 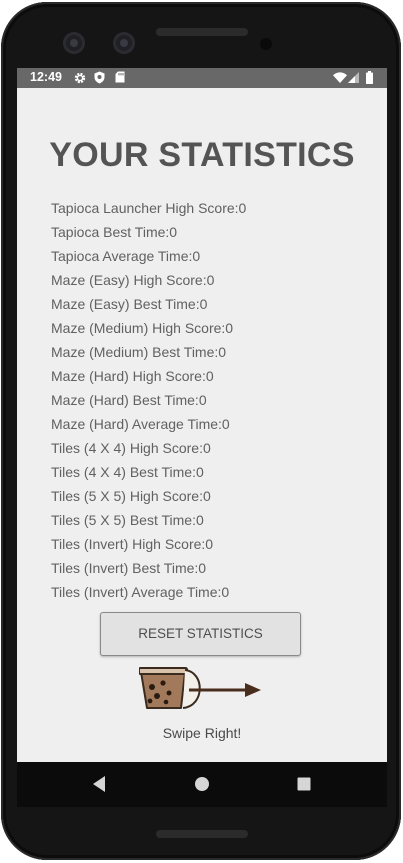 I want to click on stat-maze-easy-high-score: Maze (Easy) High Score:0, so click(x=133, y=280).